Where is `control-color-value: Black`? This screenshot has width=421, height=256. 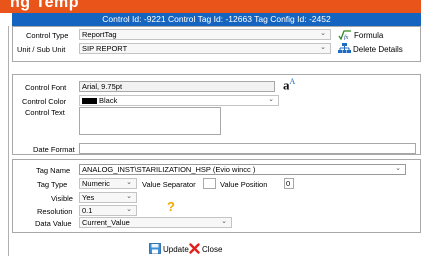
control-color-value: Black is located at coordinates (108, 100).